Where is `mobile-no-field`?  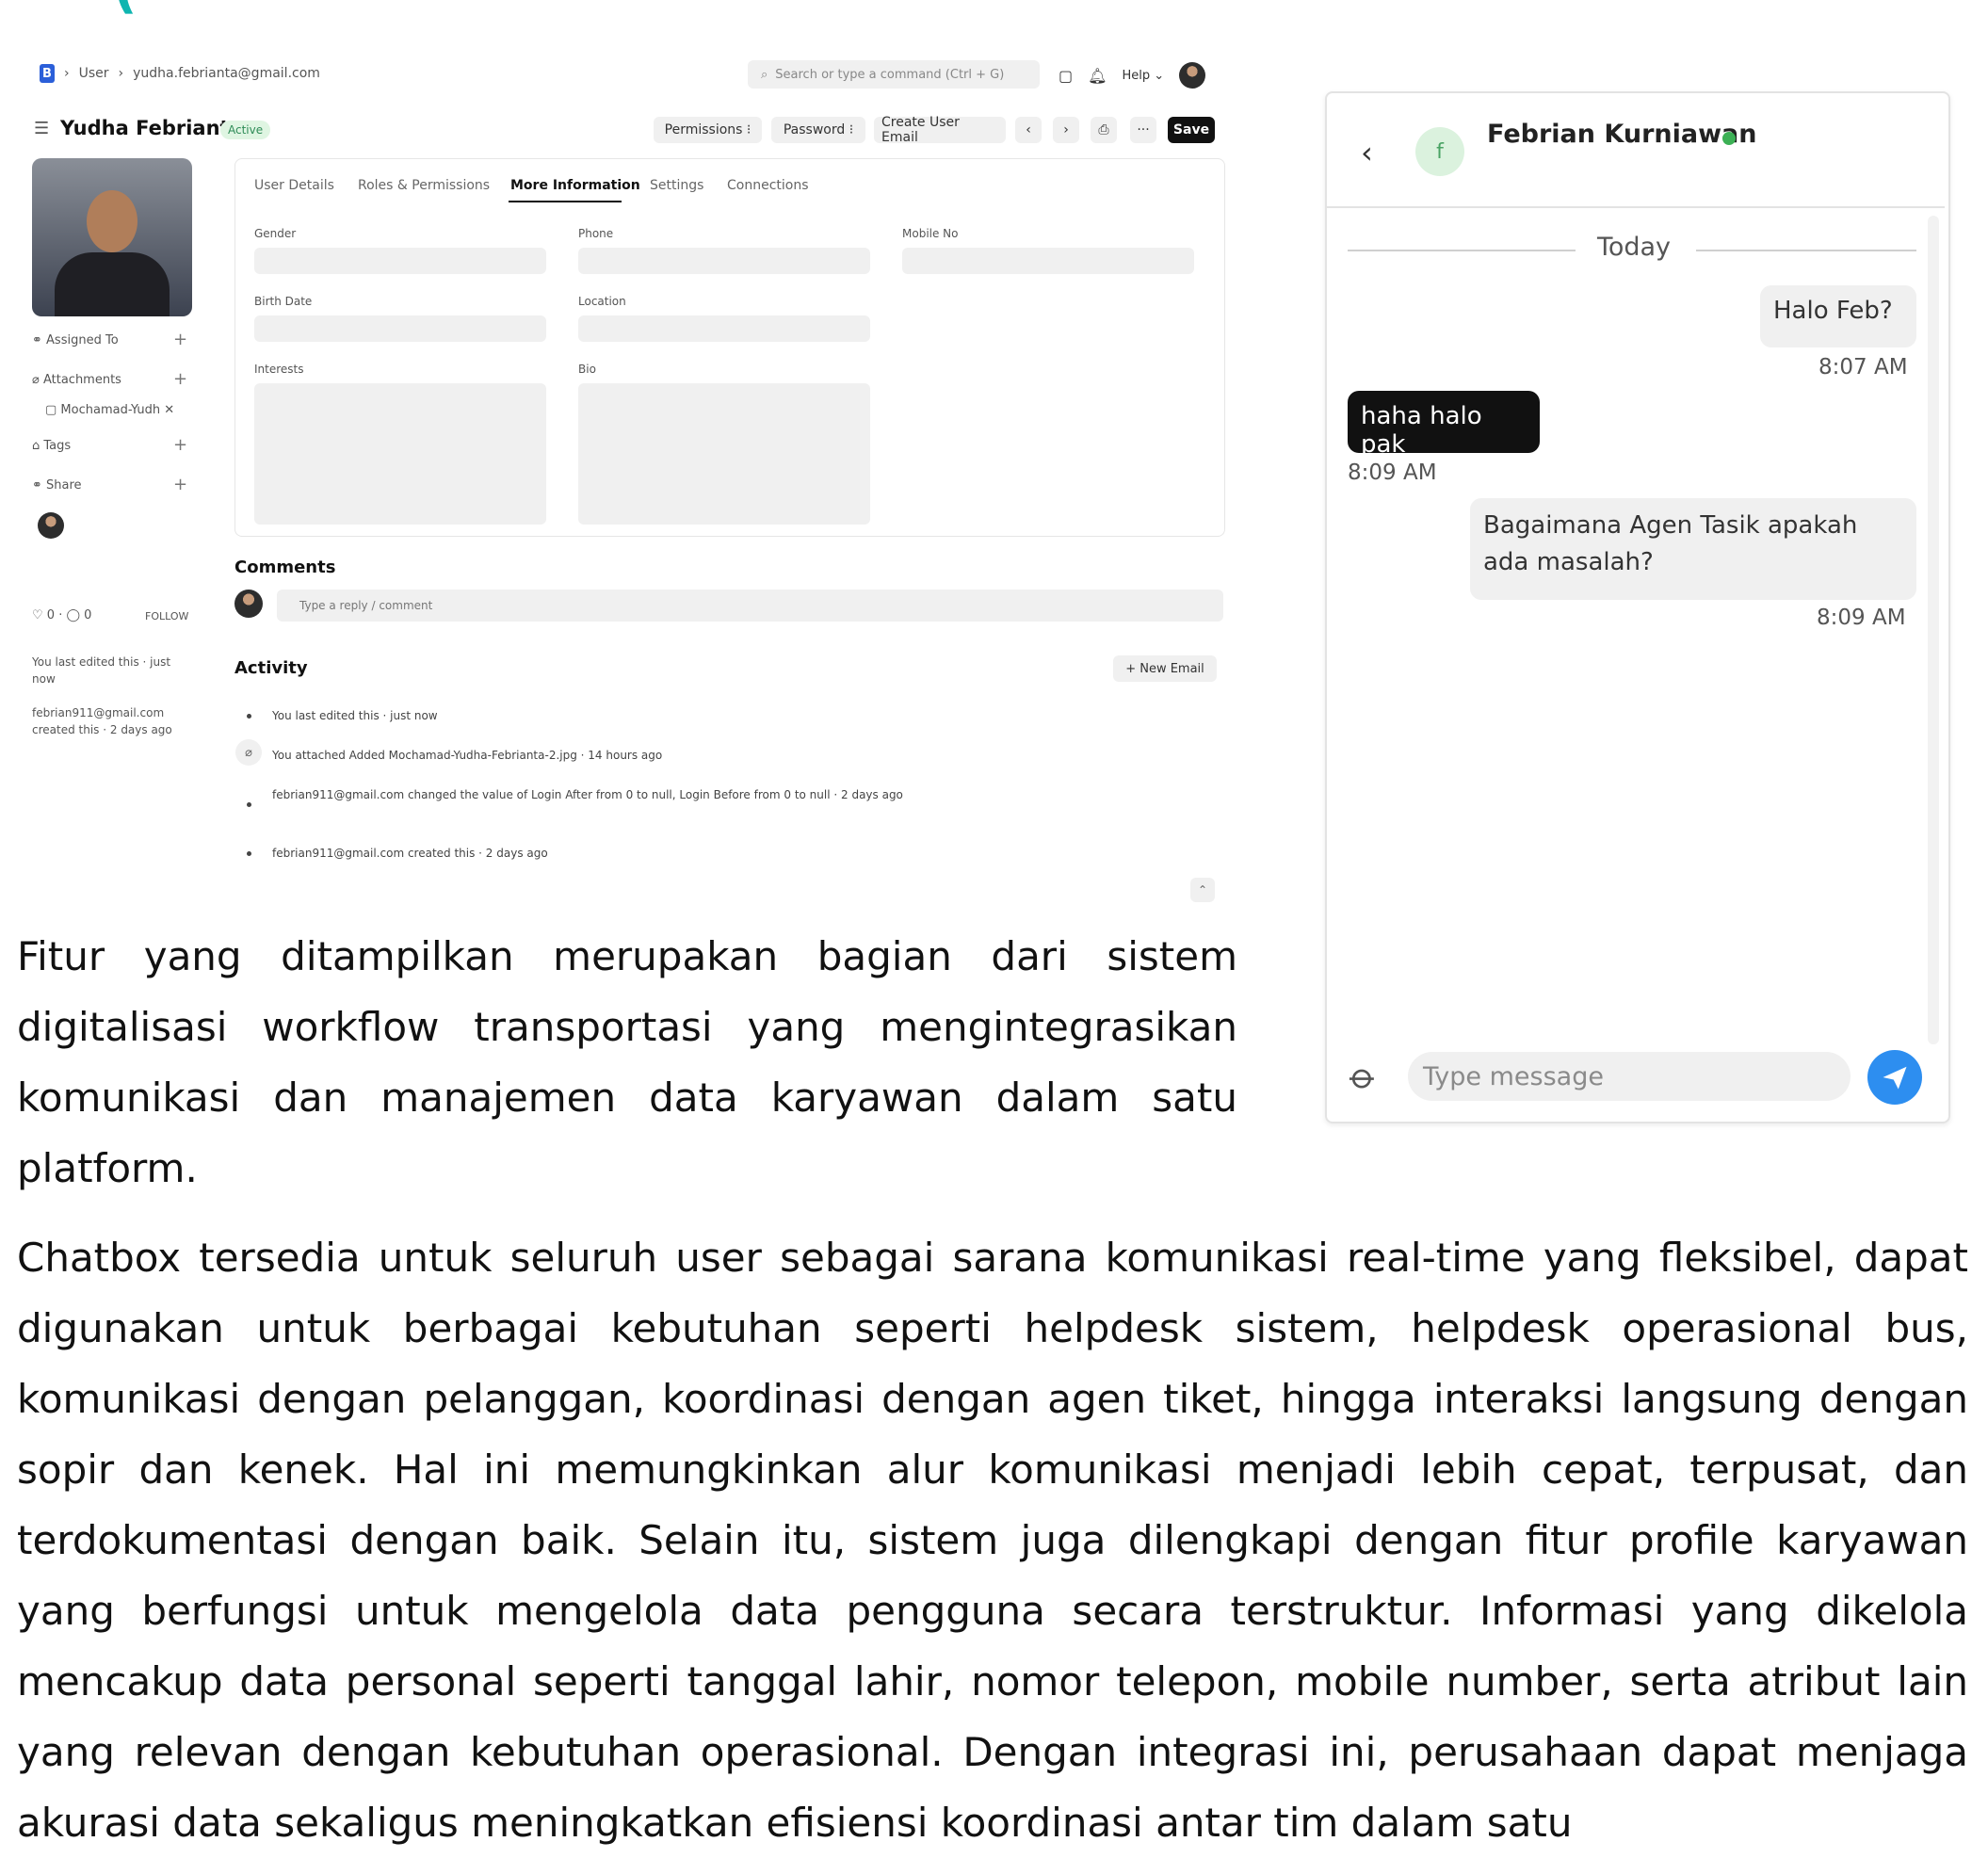 mobile-no-field is located at coordinates (1048, 261).